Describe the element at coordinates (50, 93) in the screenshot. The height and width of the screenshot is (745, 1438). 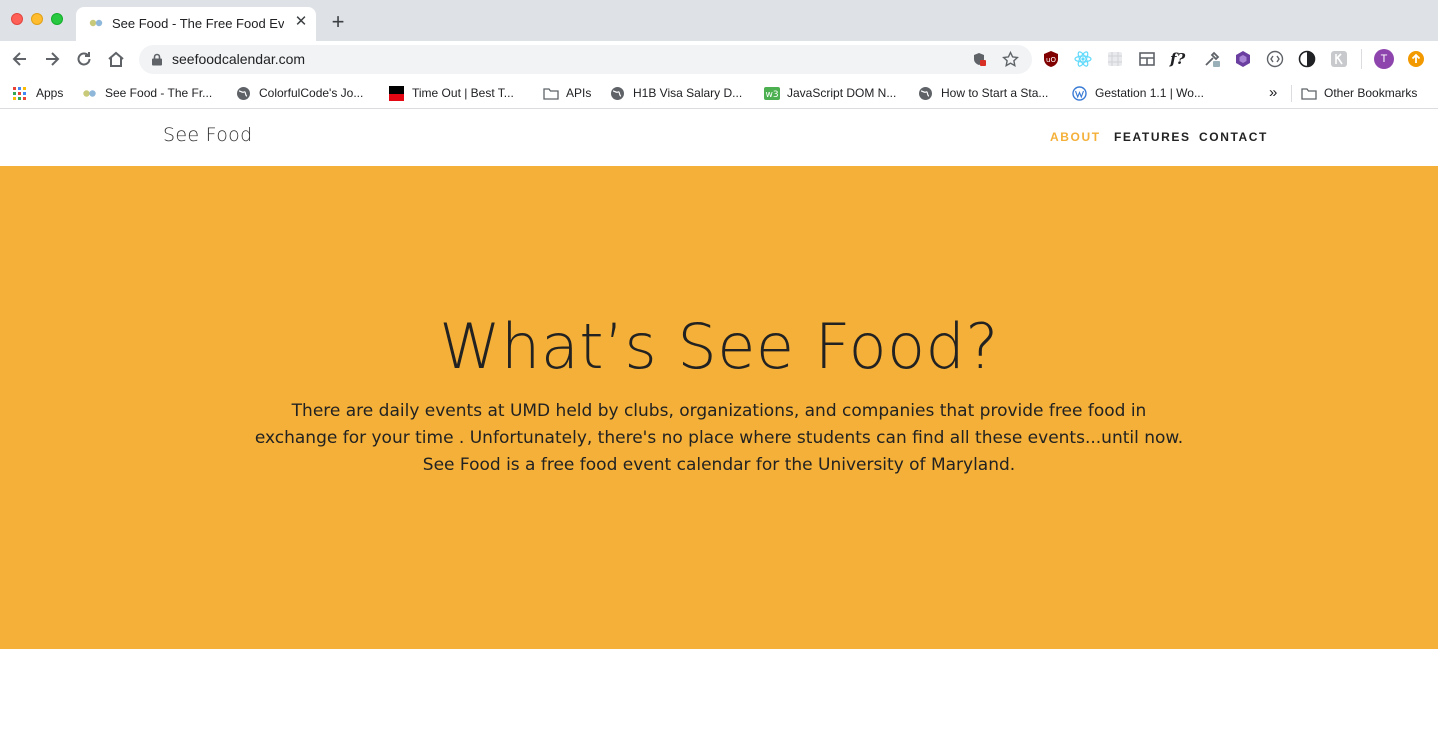
I see `bookmark-label: Apps` at that location.